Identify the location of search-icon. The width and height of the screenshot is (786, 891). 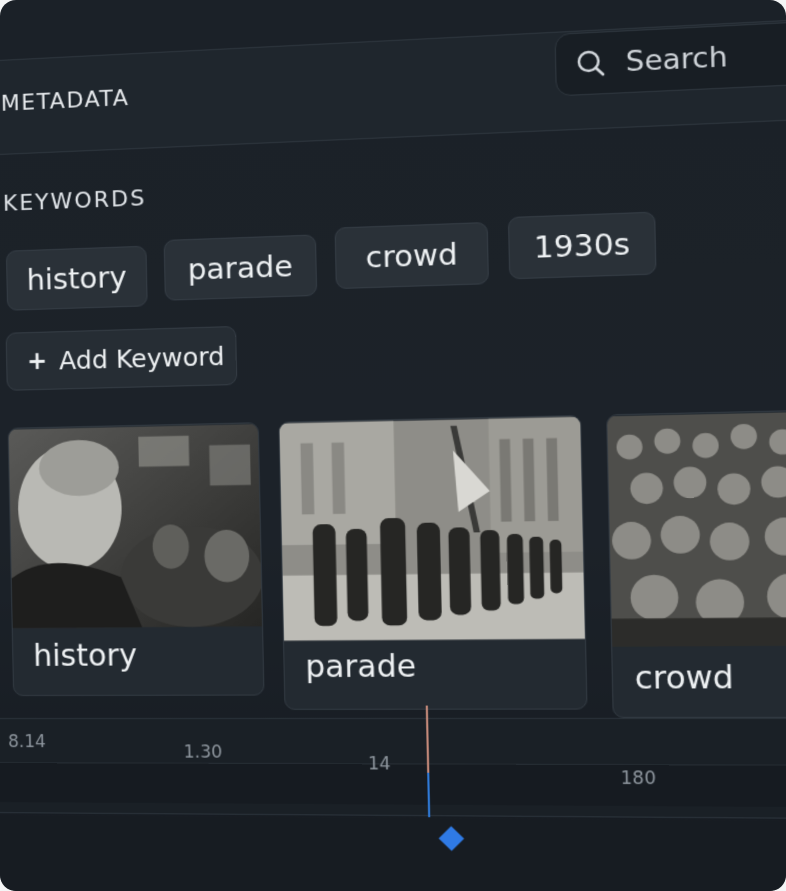
(590, 63).